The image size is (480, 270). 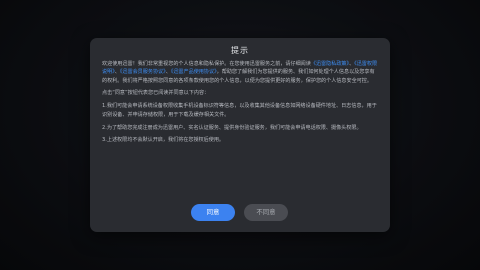 I want to click on consent-paragraph: 点击“同意”按钮代表您已阅读并同意以下内容：, so click(x=156, y=93).